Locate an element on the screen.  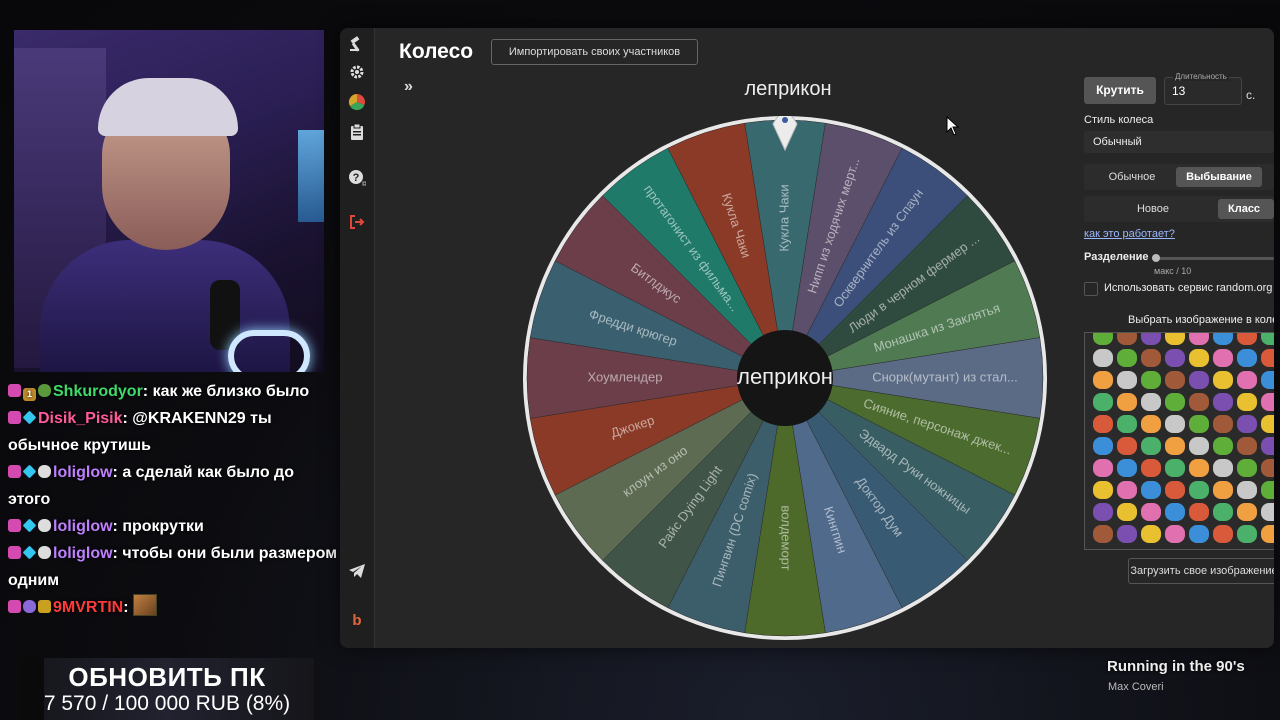
spin-button: Крутить is located at coordinates (1120, 90).